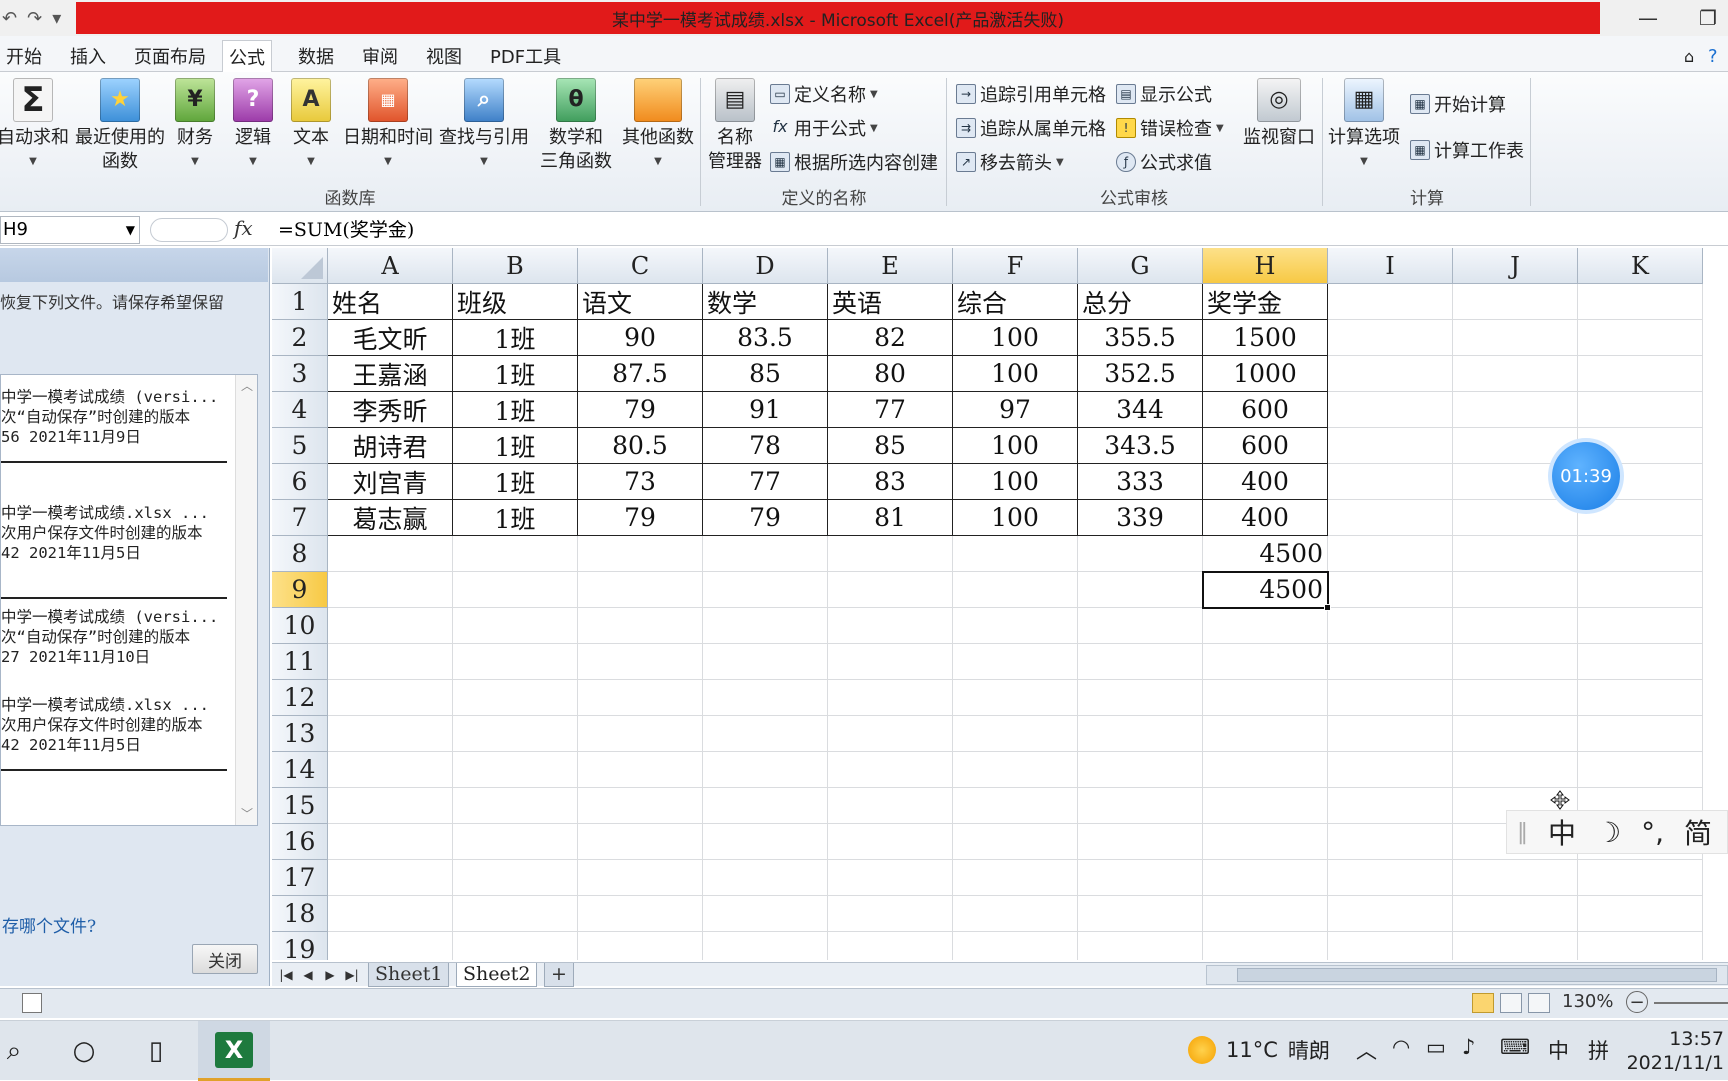  I want to click on cell-g10, so click(1140, 626).